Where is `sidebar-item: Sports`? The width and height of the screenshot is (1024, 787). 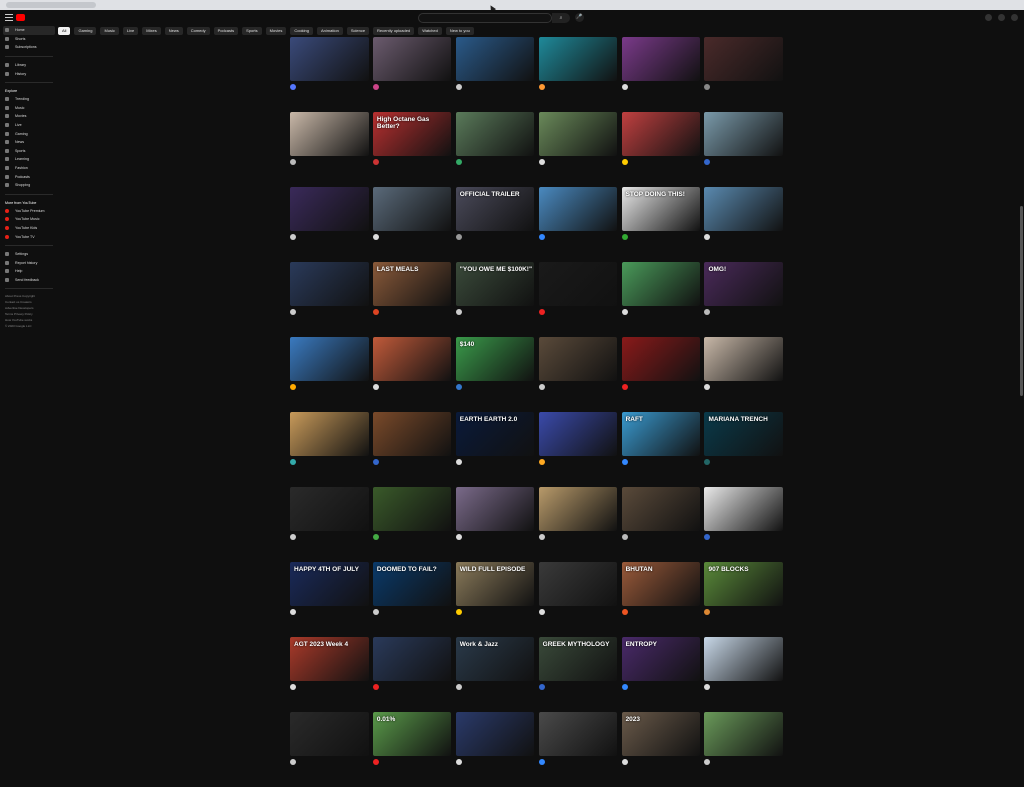 sidebar-item: Sports is located at coordinates (29, 151).